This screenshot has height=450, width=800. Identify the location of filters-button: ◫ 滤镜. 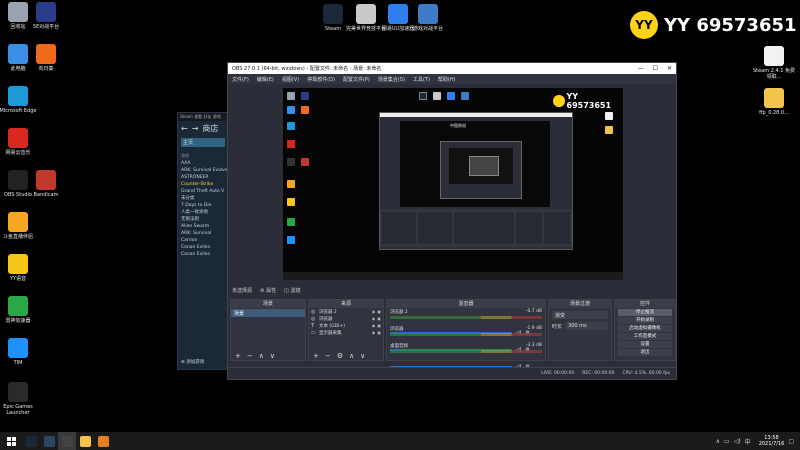
(292, 290).